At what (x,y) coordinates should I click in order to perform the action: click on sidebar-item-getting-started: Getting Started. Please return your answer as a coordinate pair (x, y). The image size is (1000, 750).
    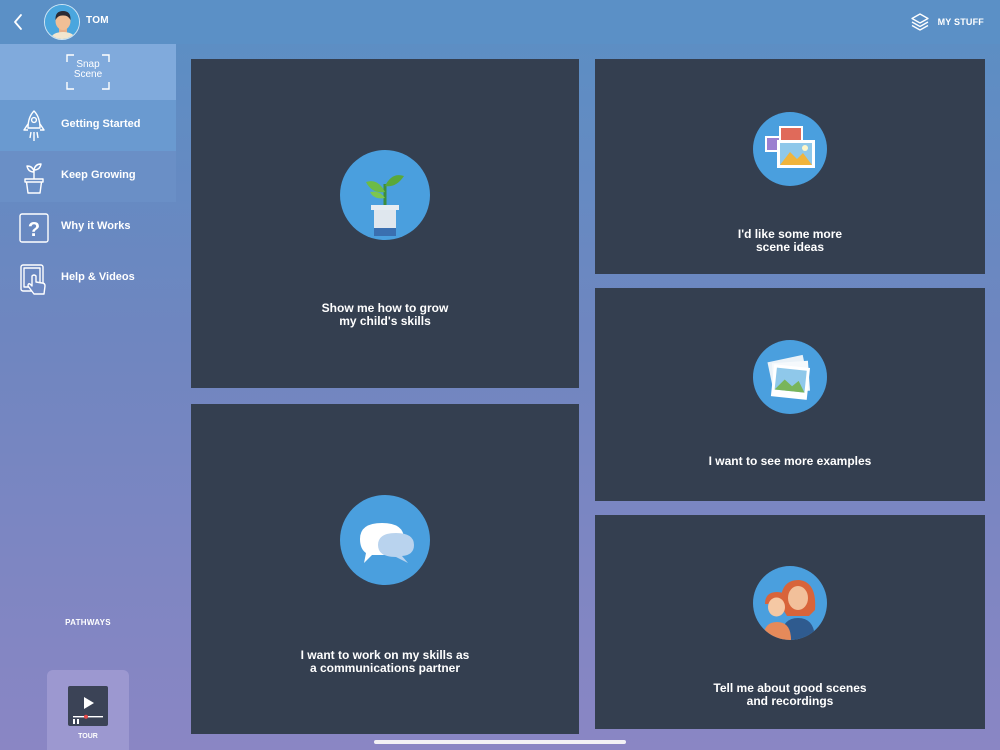
    Looking at the image, I should click on (88, 125).